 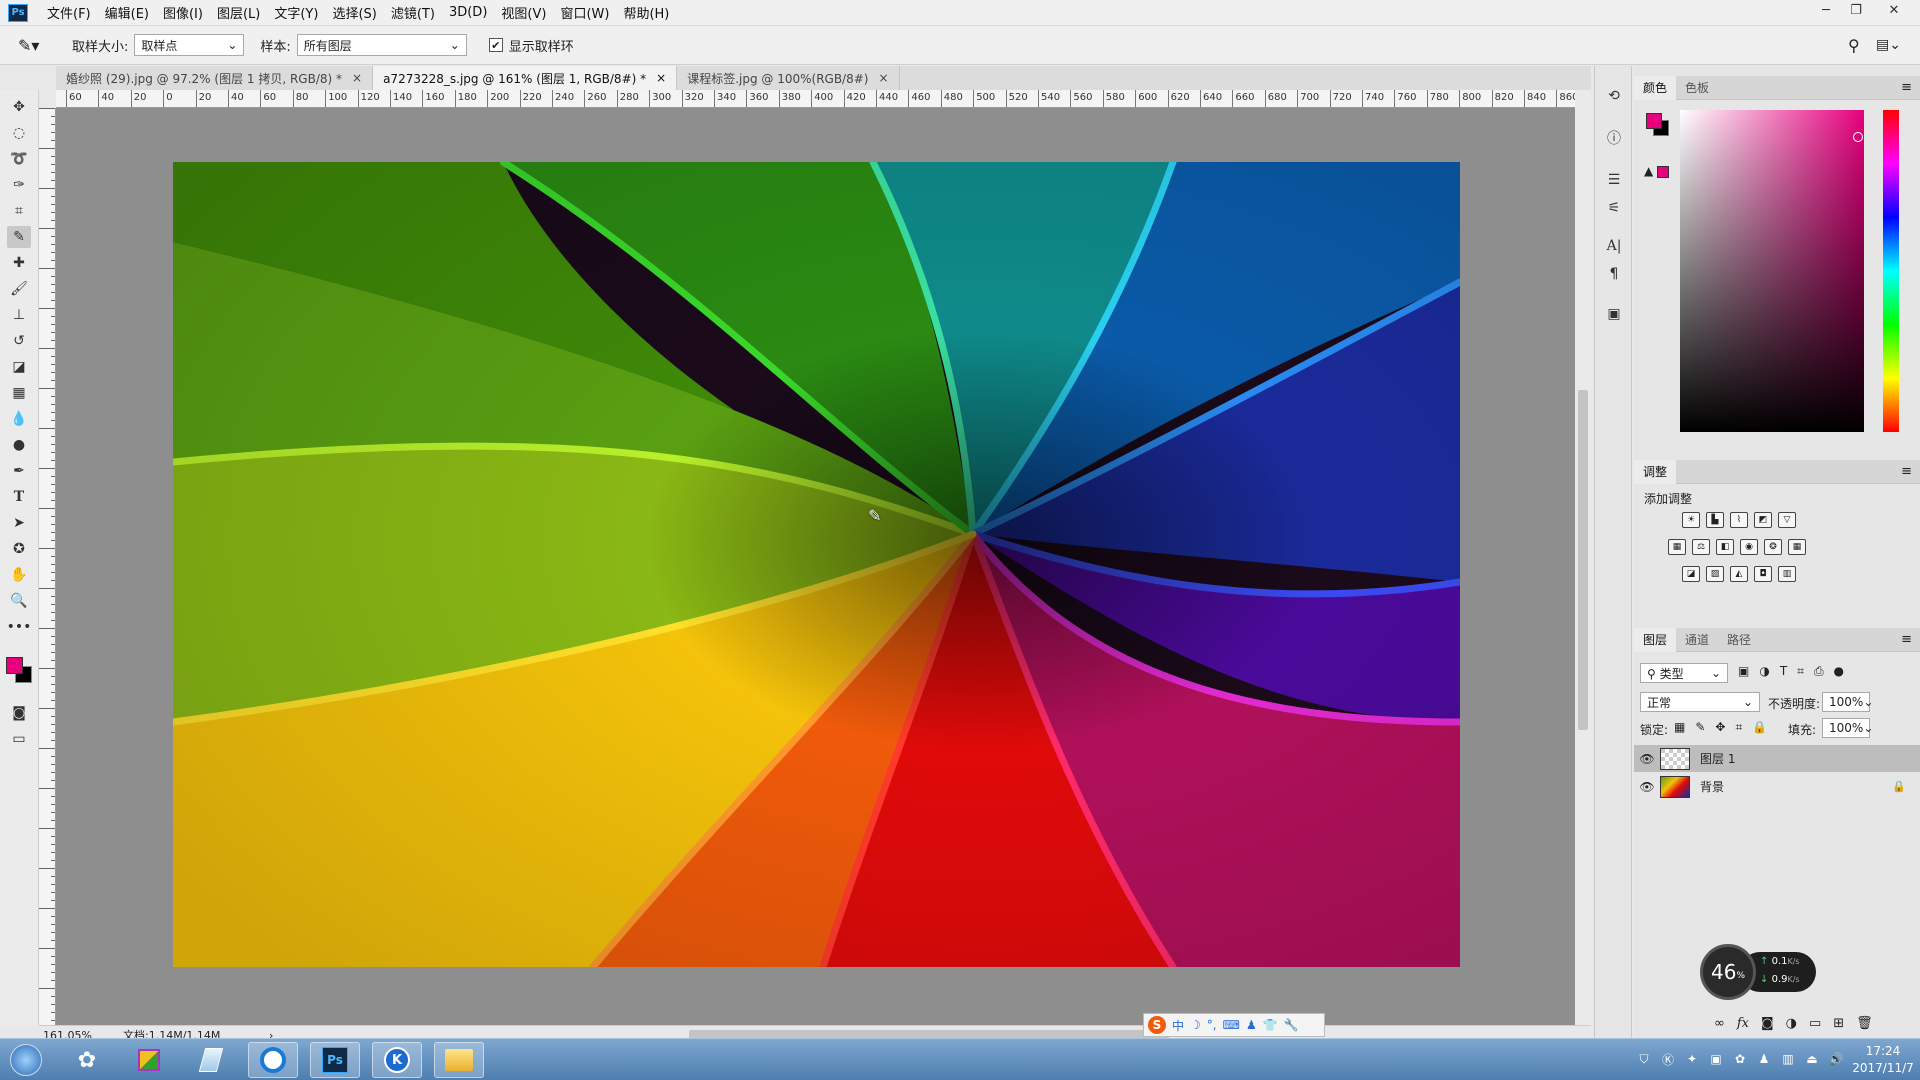 What do you see at coordinates (1763, 520) in the screenshot?
I see `exposure-icon: ◩` at bounding box center [1763, 520].